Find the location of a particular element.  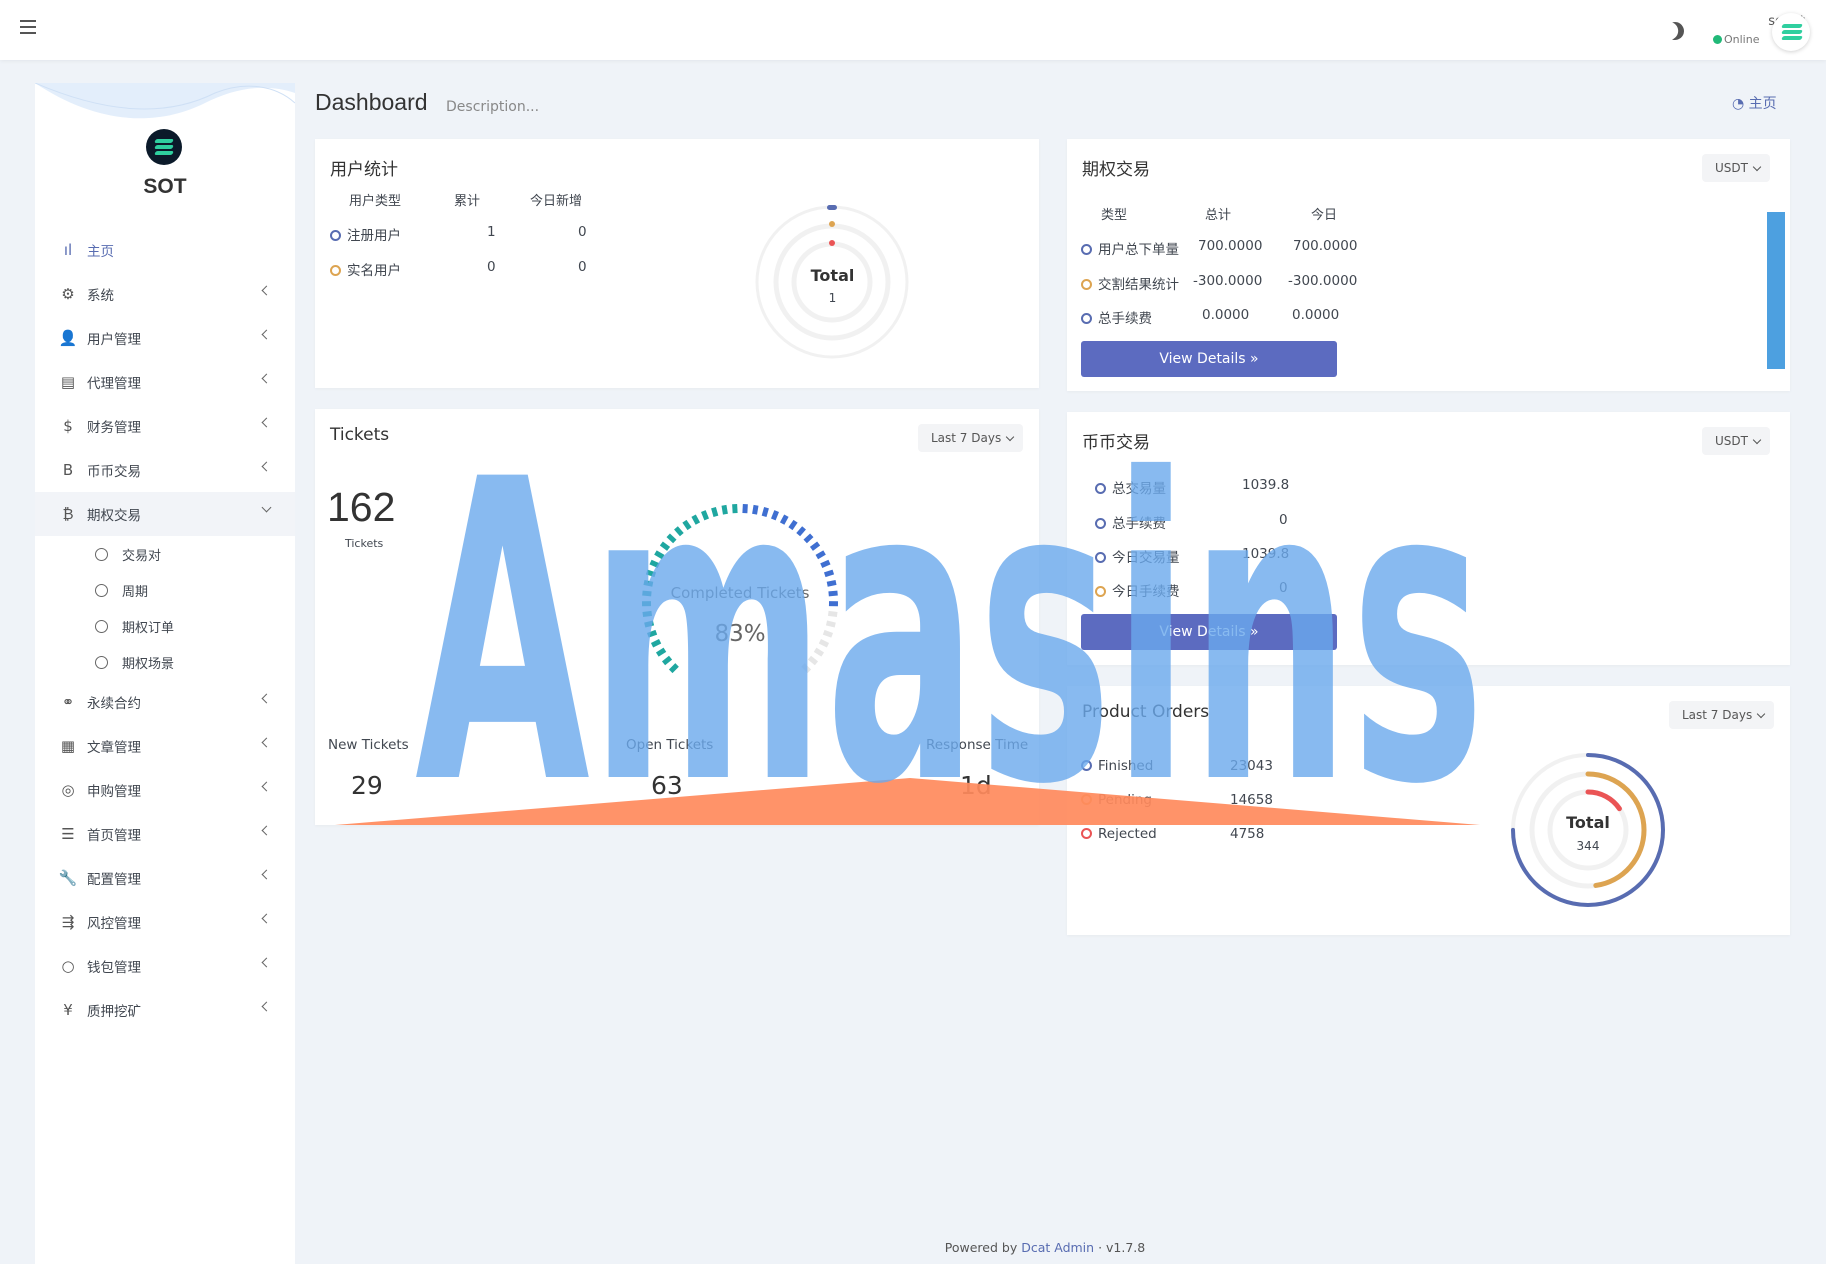

card-title: 期权交易 is located at coordinates (1116, 170).